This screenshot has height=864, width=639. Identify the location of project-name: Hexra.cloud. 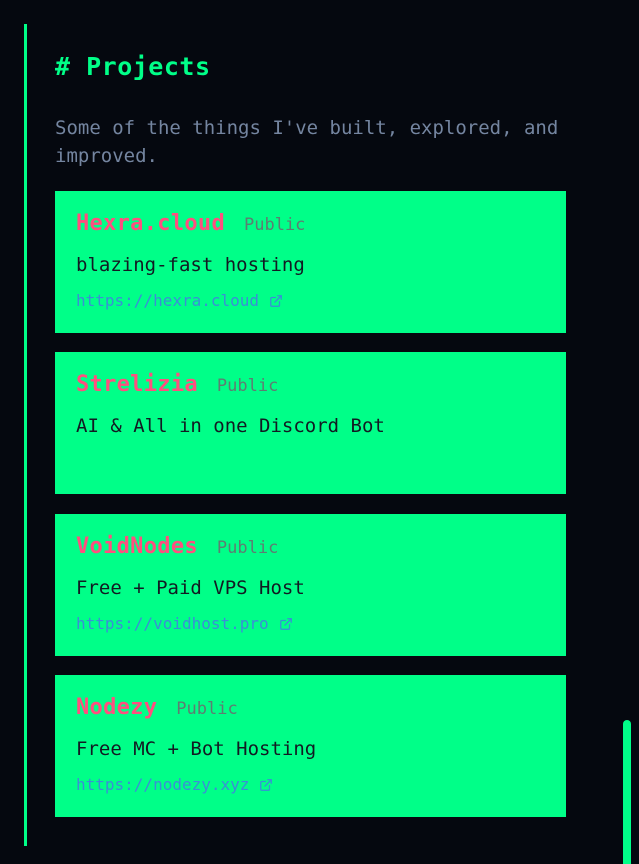
(150, 223).